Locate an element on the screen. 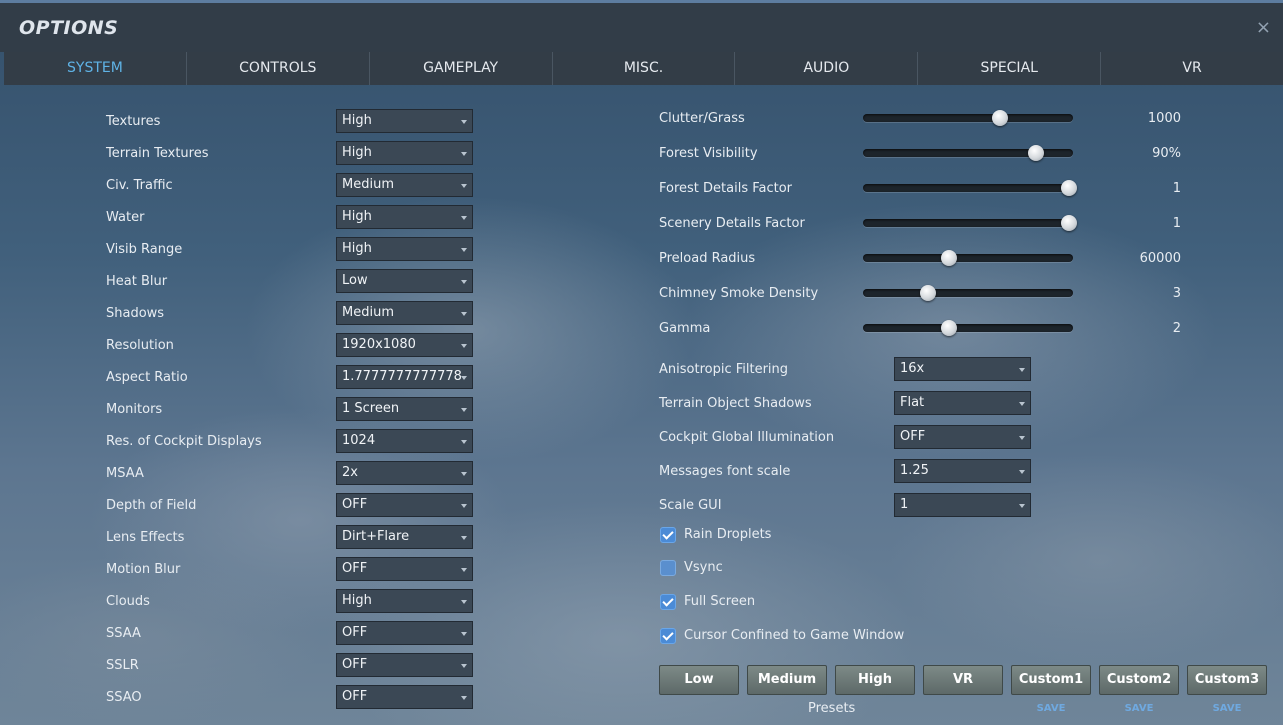 This screenshot has height=725, width=1283. preset-button-high: High is located at coordinates (875, 680).